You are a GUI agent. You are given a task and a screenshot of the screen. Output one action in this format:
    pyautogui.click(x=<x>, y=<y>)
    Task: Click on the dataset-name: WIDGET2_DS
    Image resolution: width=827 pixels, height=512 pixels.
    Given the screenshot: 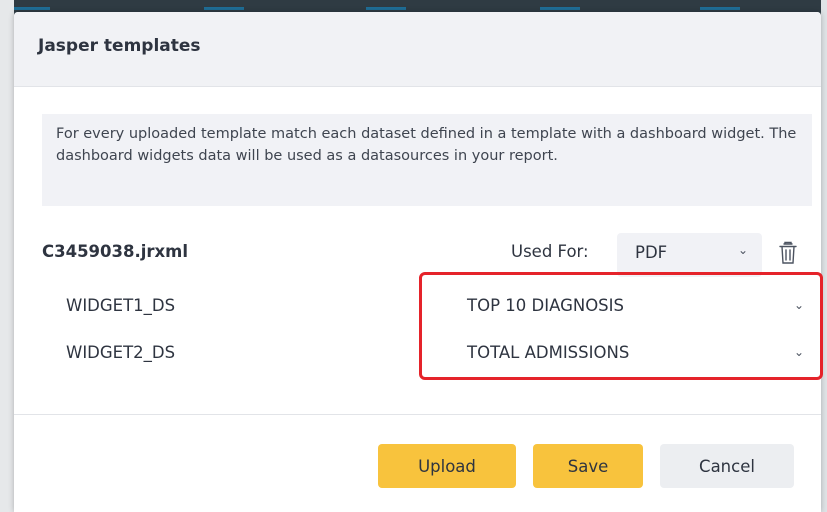 What is the action you would take?
    pyautogui.click(x=121, y=352)
    